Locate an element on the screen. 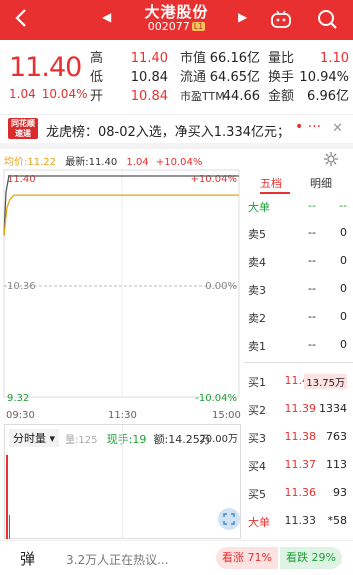  banner-text: 龙虎榜：08-02入选，净买入1.334亿元； is located at coordinates (168, 132).